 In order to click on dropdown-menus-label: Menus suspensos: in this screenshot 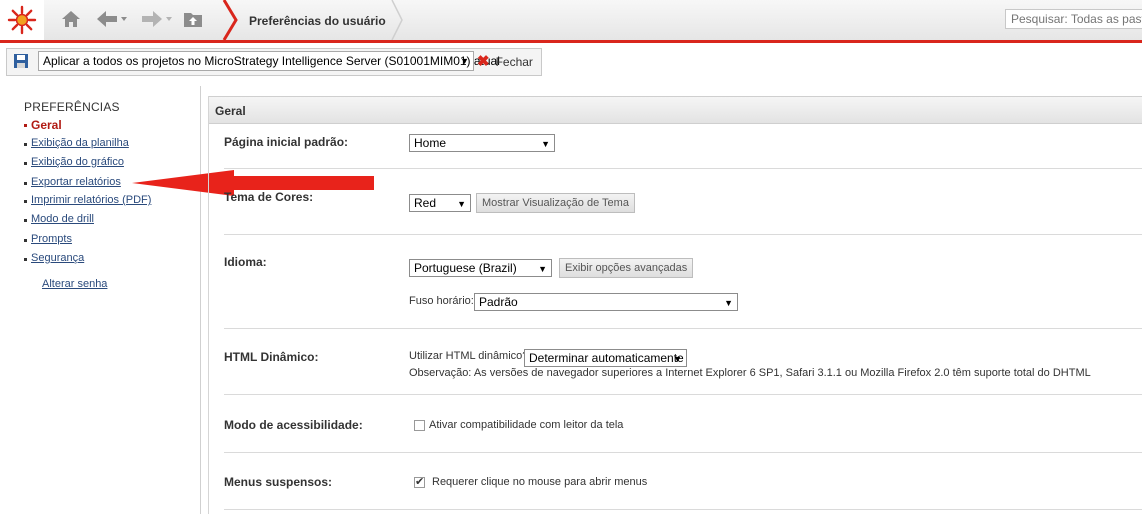, I will do `click(278, 482)`.